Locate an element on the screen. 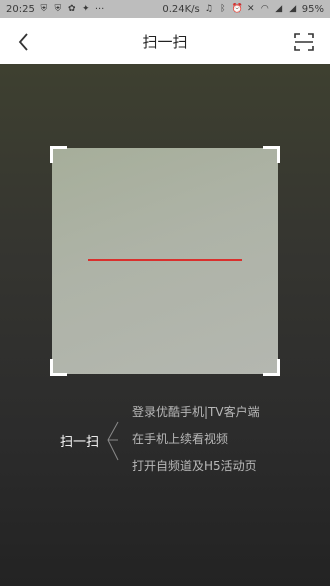  more-notifications: ··· is located at coordinates (99, 9).